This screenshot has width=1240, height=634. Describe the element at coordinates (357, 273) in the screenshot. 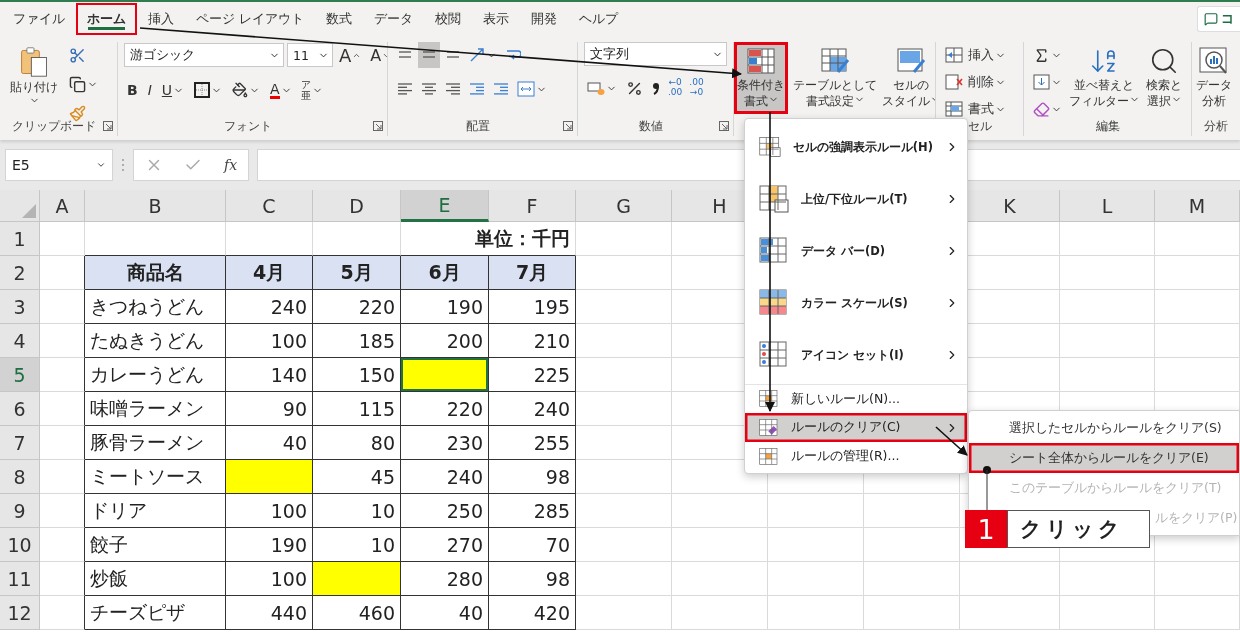

I see `table-header-cell: 5月` at that location.